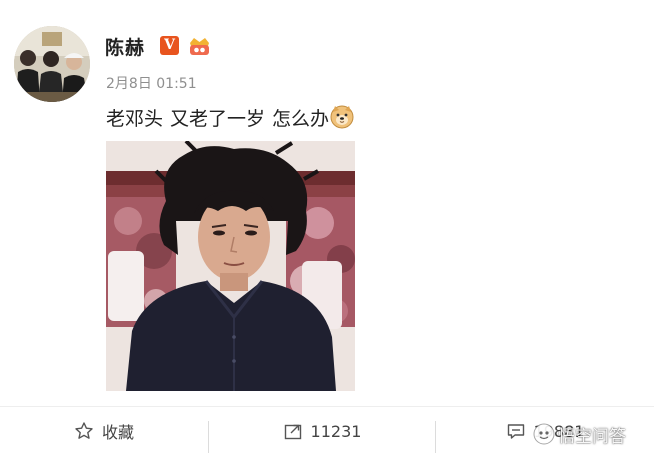 The height and width of the screenshot is (455, 654). Describe the element at coordinates (515, 431) in the screenshot. I see `comment-icon` at that location.